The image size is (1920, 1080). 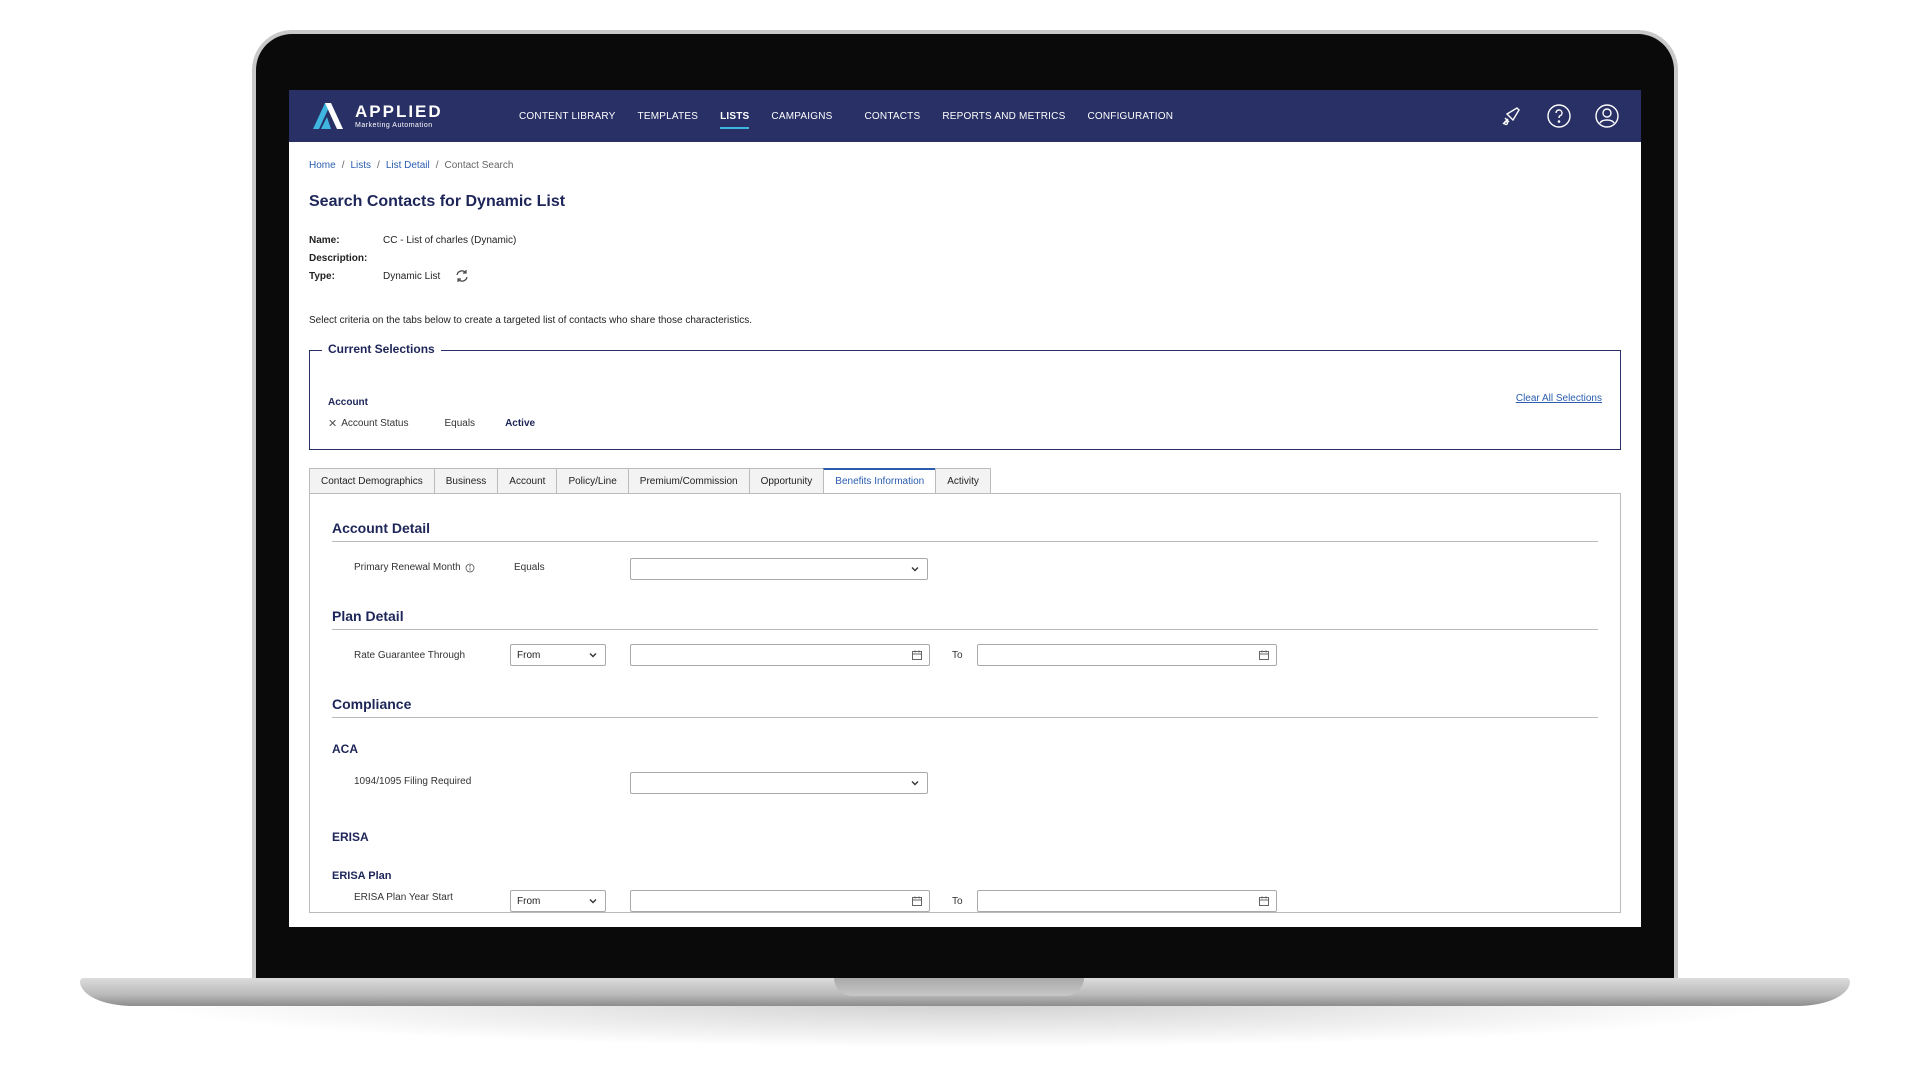 I want to click on meta-type-value: Dynamic List, so click(x=412, y=276).